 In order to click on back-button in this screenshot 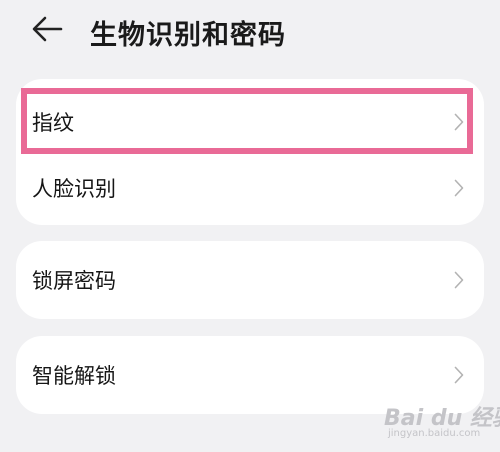, I will do `click(50, 30)`.